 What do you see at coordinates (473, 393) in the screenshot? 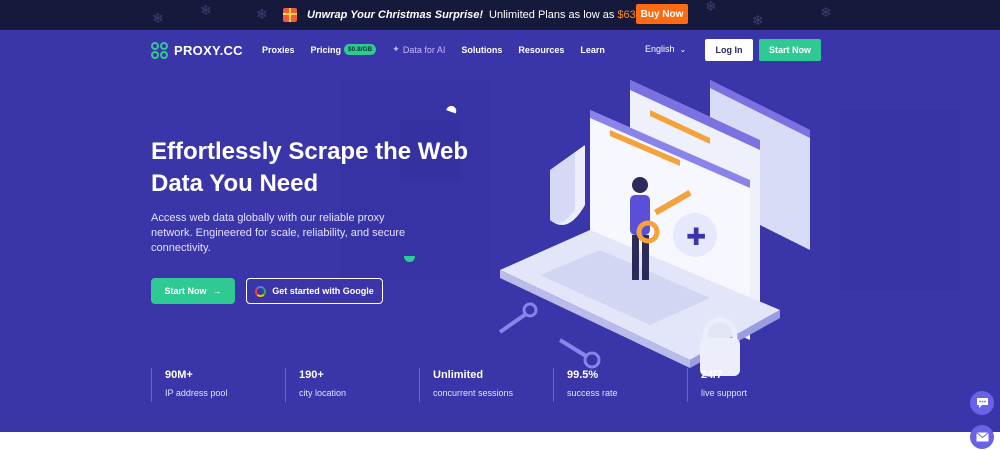
I see `stat-label: concurrent sessions` at bounding box center [473, 393].